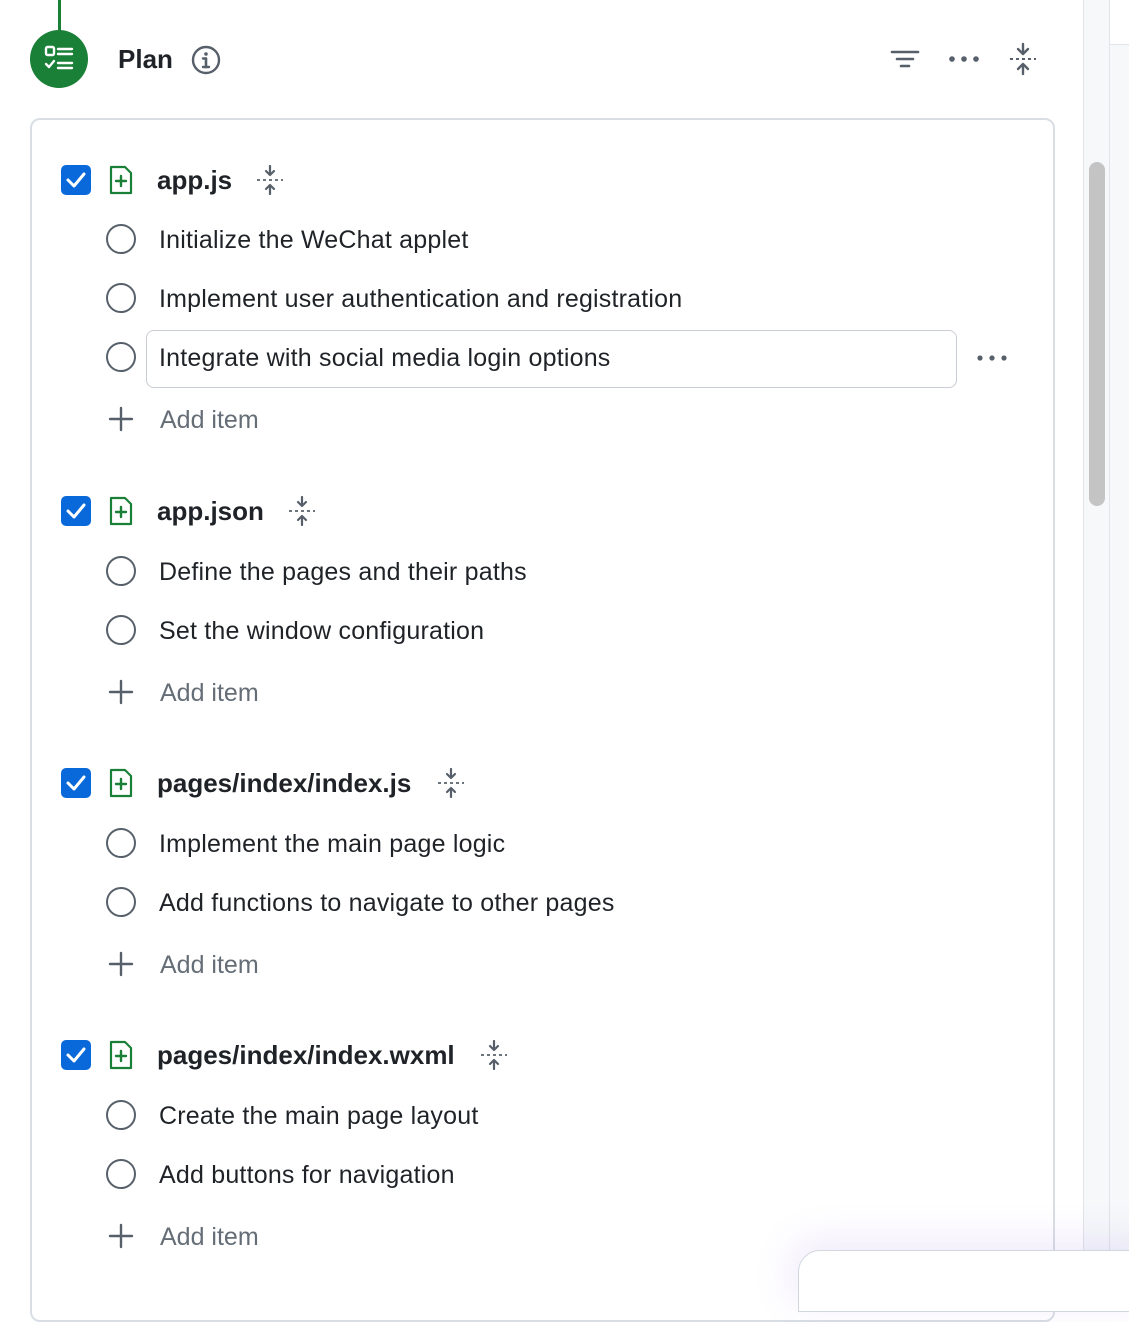  I want to click on list-item: Define the pages and their paths, so click(343, 572).